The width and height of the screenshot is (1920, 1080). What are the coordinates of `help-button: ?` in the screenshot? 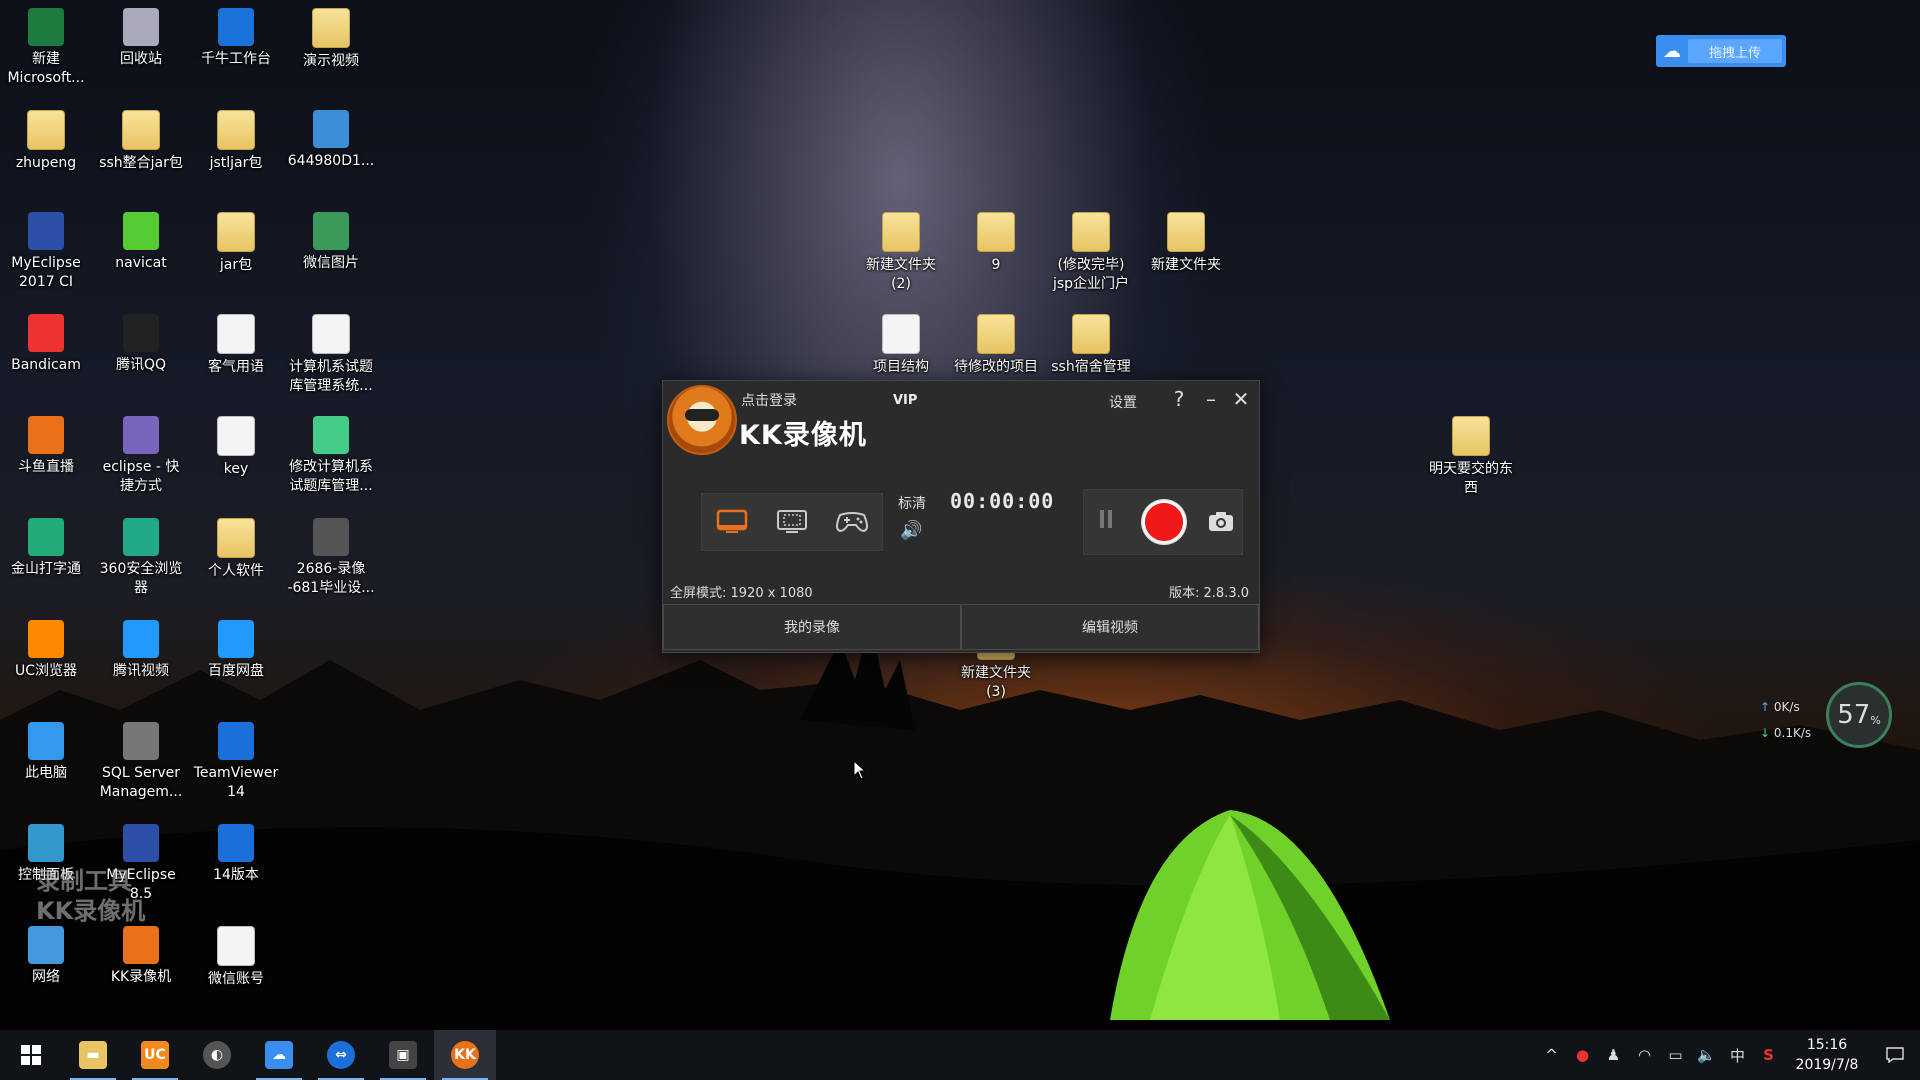 It's located at (1179, 399).